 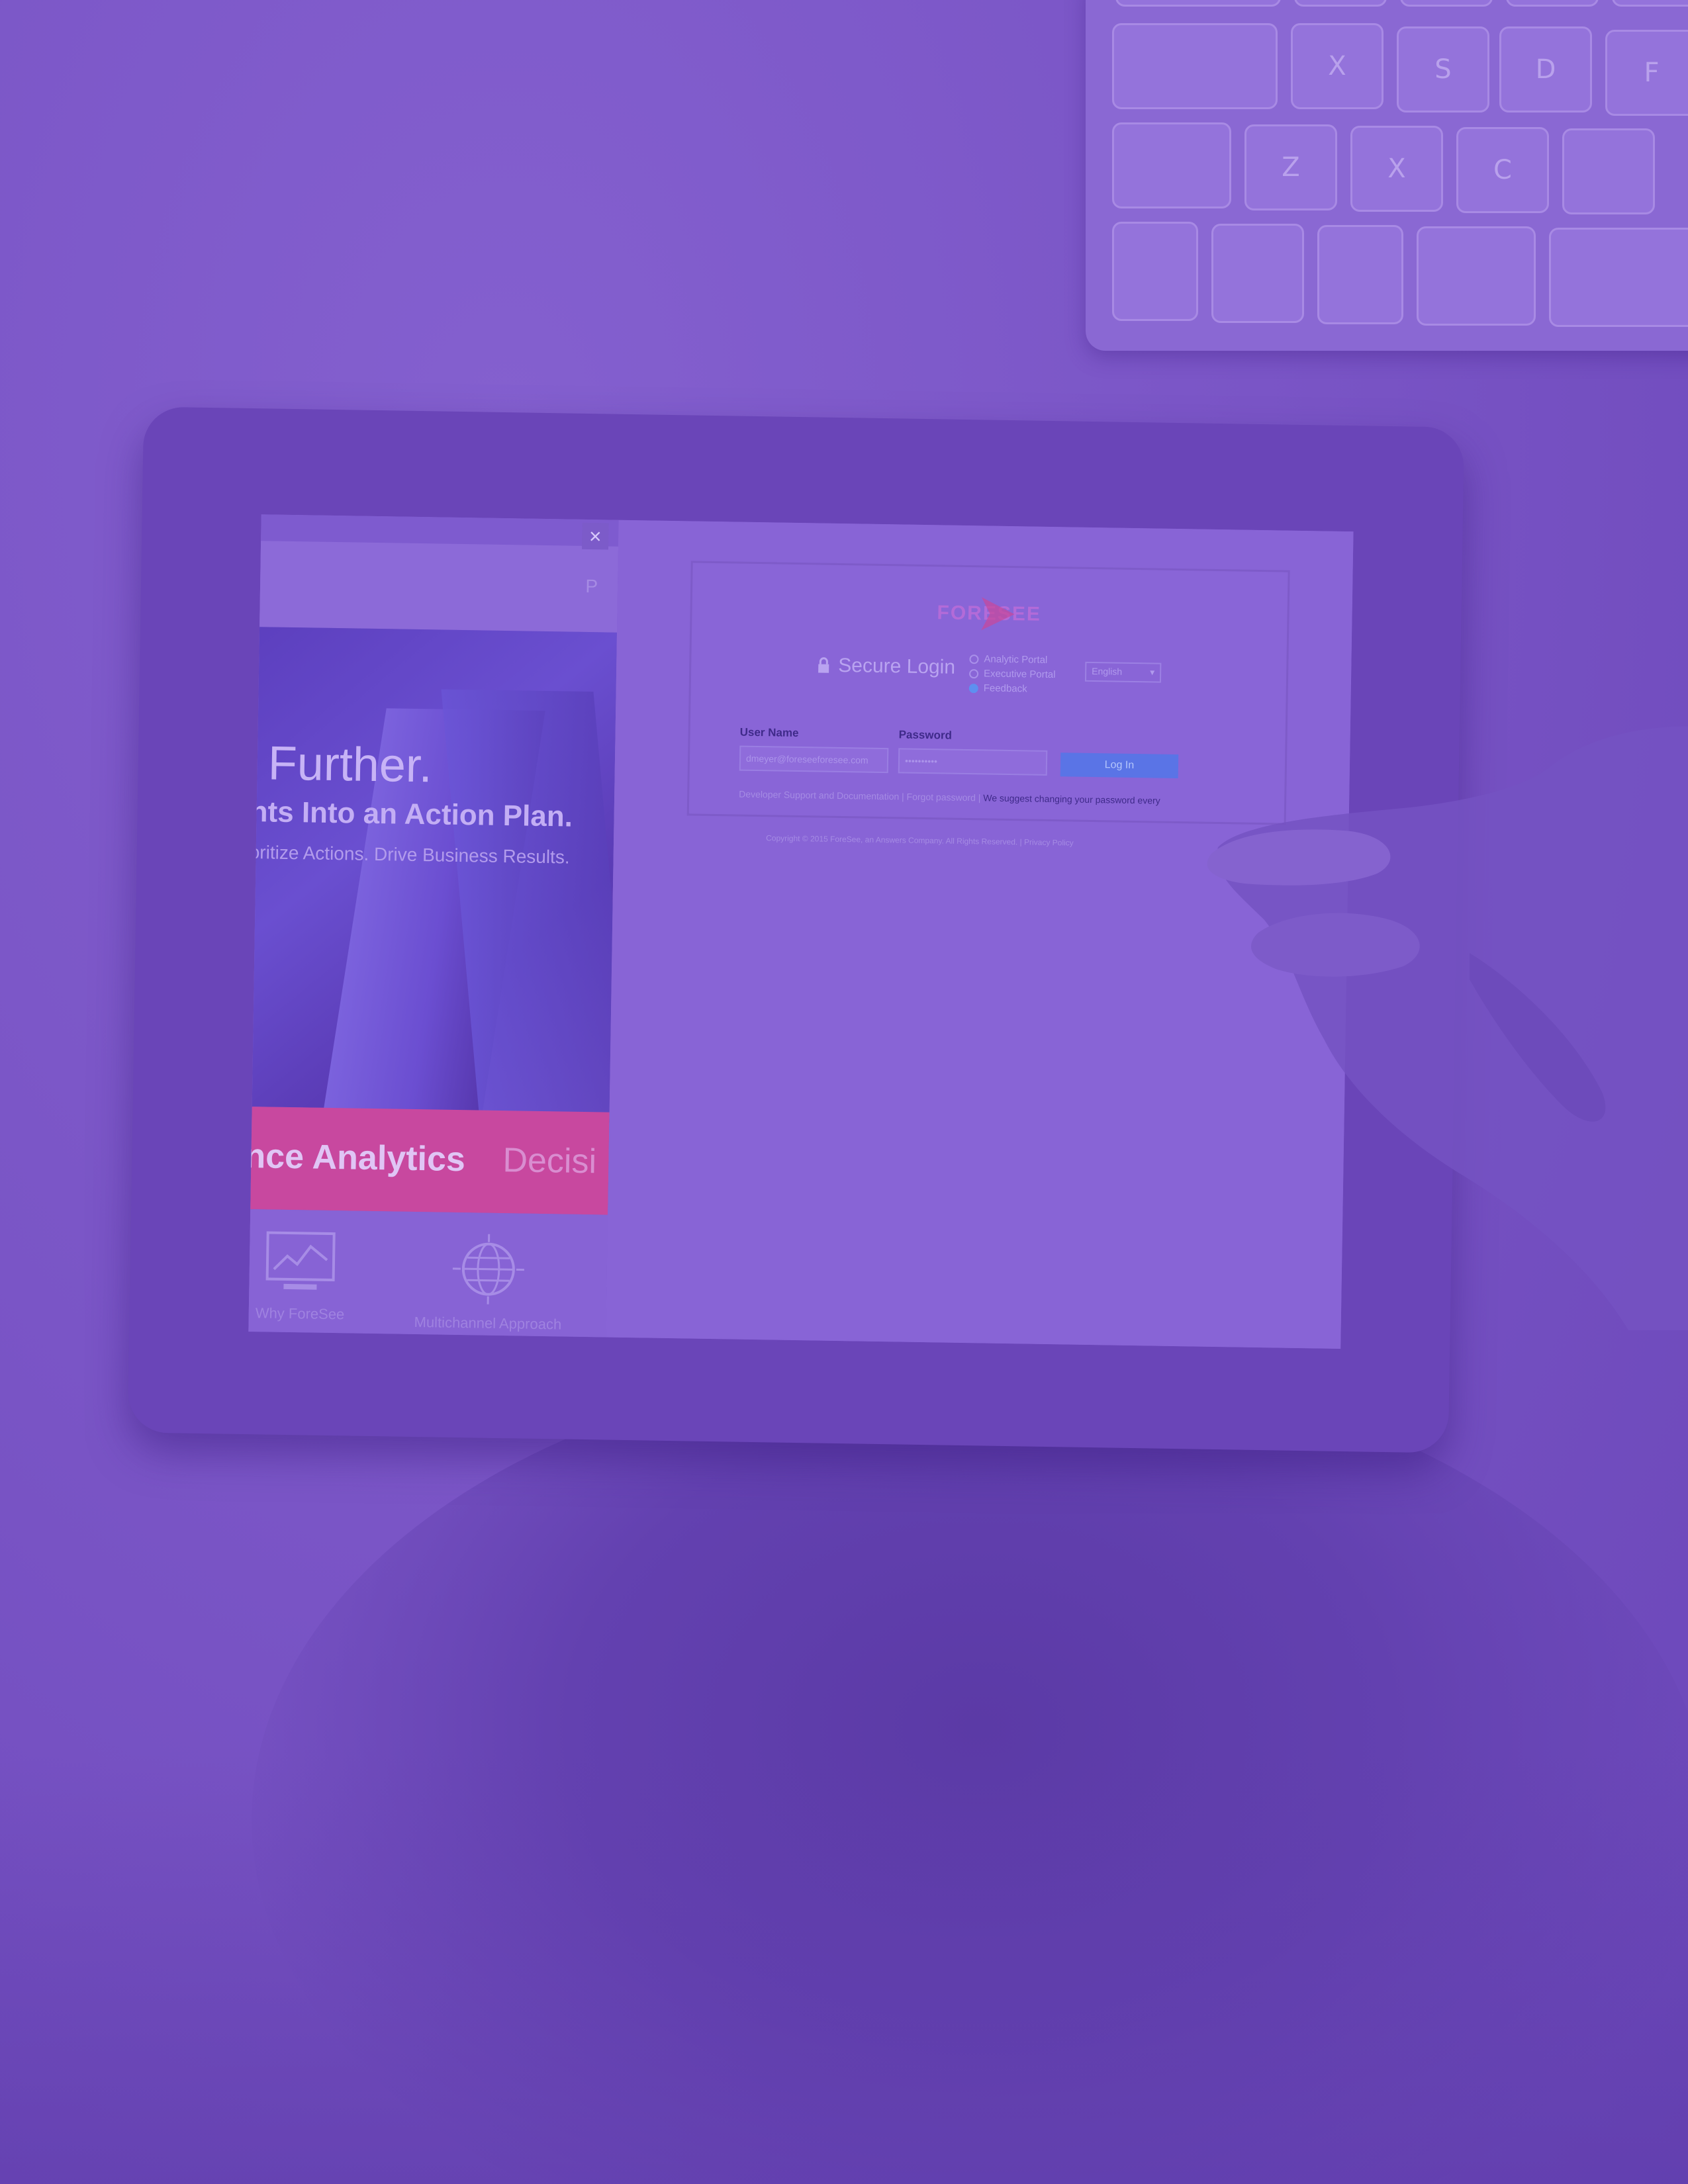 I want to click on keyboard: X S D F Z X C, so click(x=1387, y=176).